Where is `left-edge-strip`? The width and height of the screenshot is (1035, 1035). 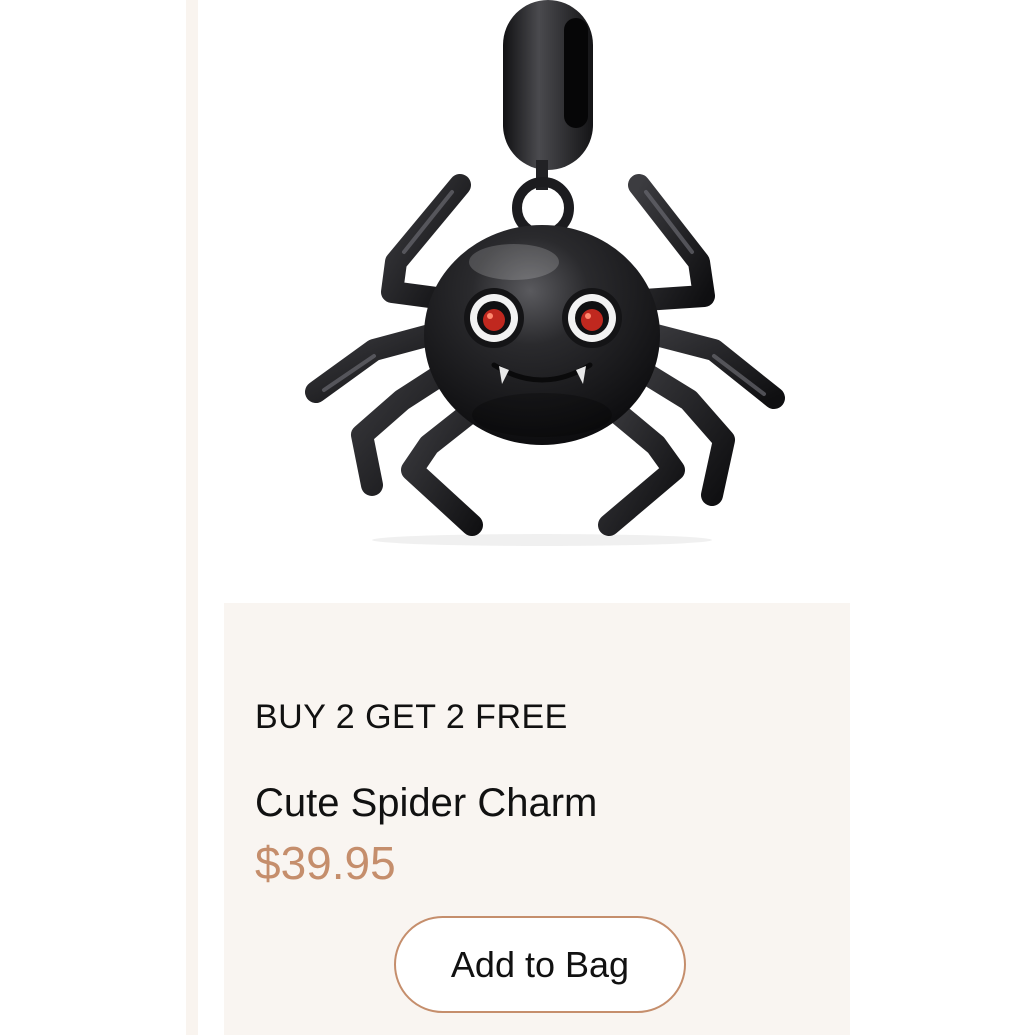
left-edge-strip is located at coordinates (192, 517).